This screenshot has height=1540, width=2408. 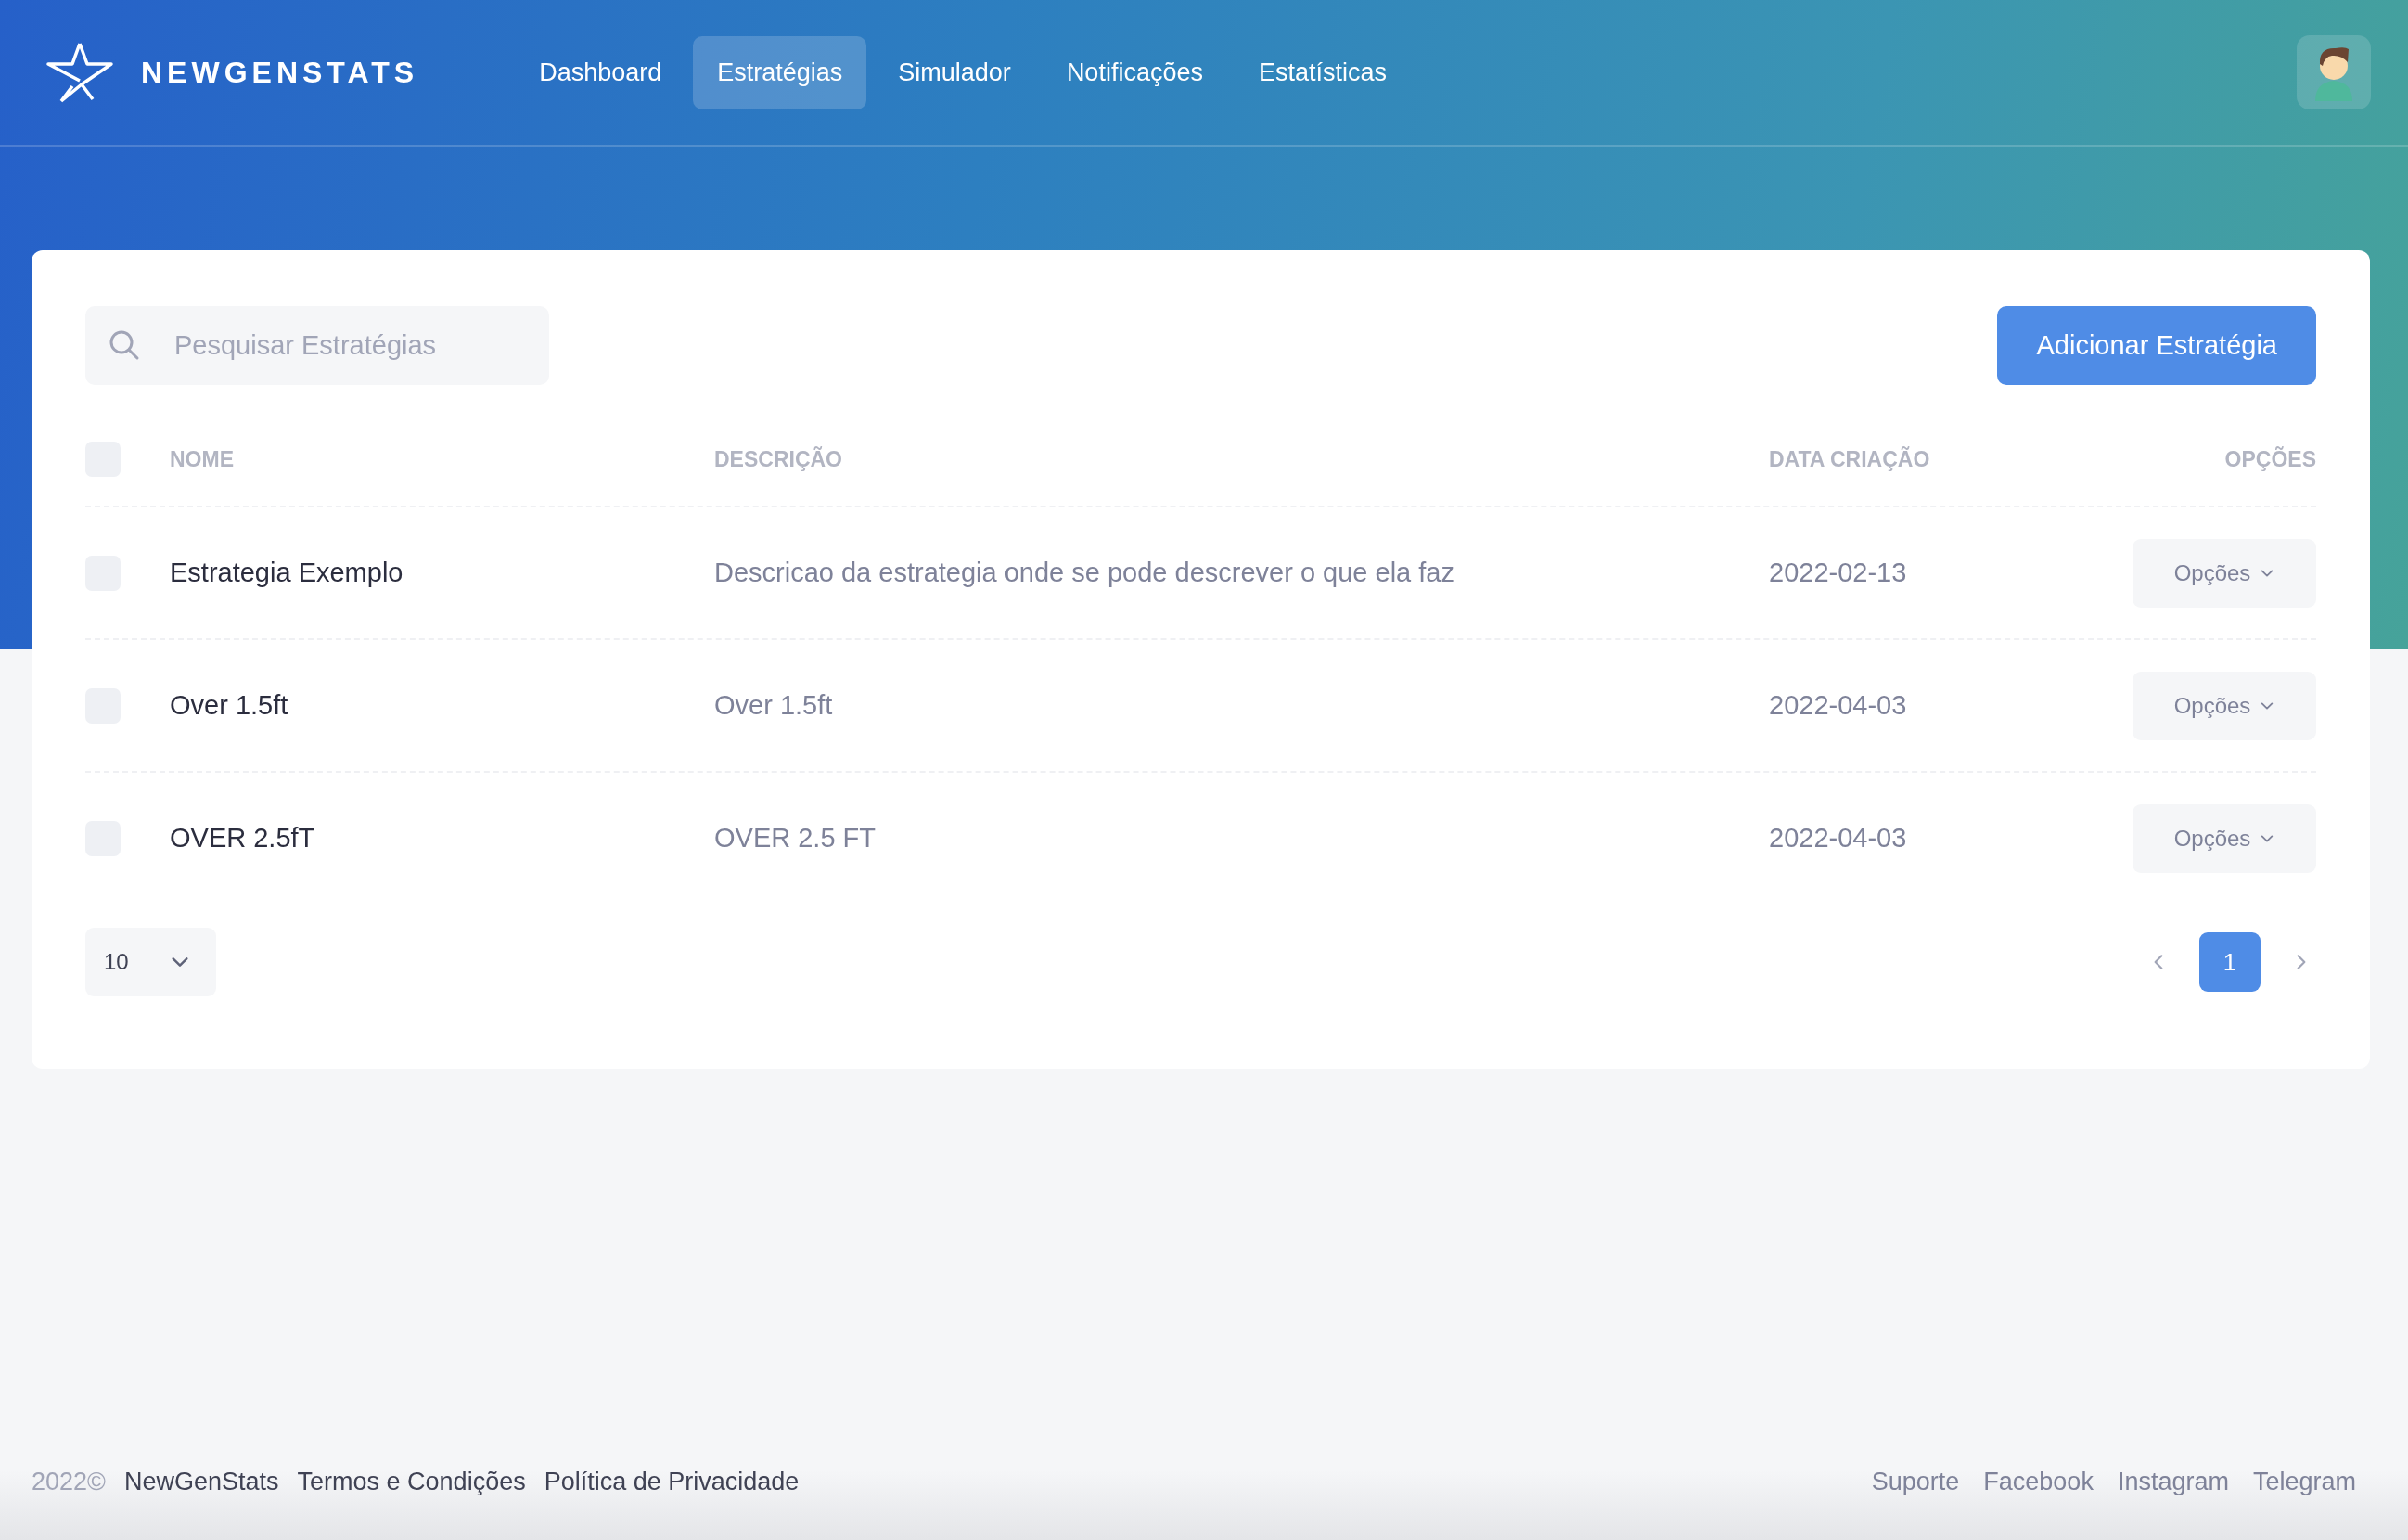 What do you see at coordinates (202, 459) in the screenshot?
I see `column-header: NOME` at bounding box center [202, 459].